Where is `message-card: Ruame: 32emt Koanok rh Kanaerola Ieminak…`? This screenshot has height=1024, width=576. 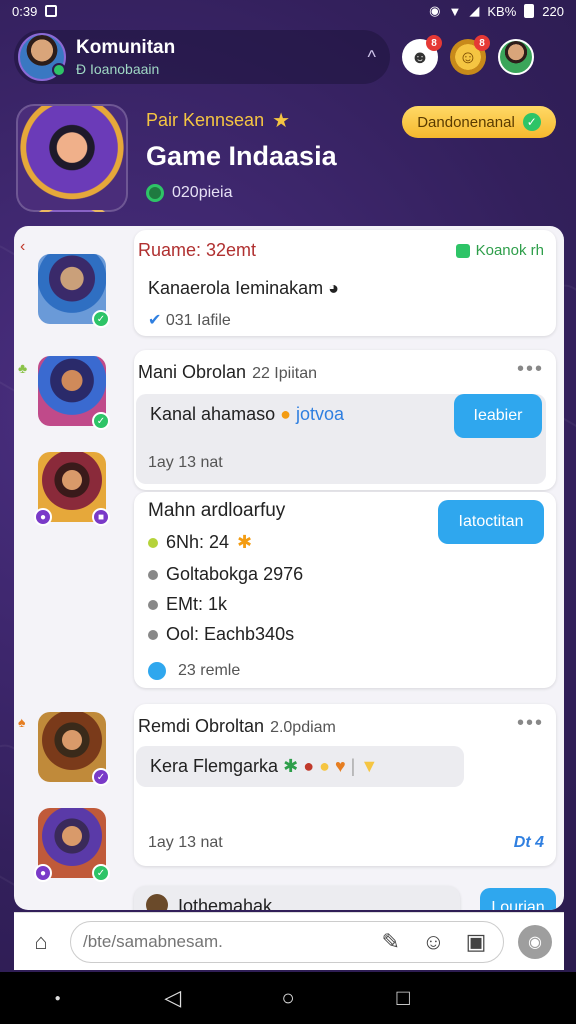 message-card: Ruame: 32emt Koanok rh Kanaerola Ieminak… is located at coordinates (345, 283).